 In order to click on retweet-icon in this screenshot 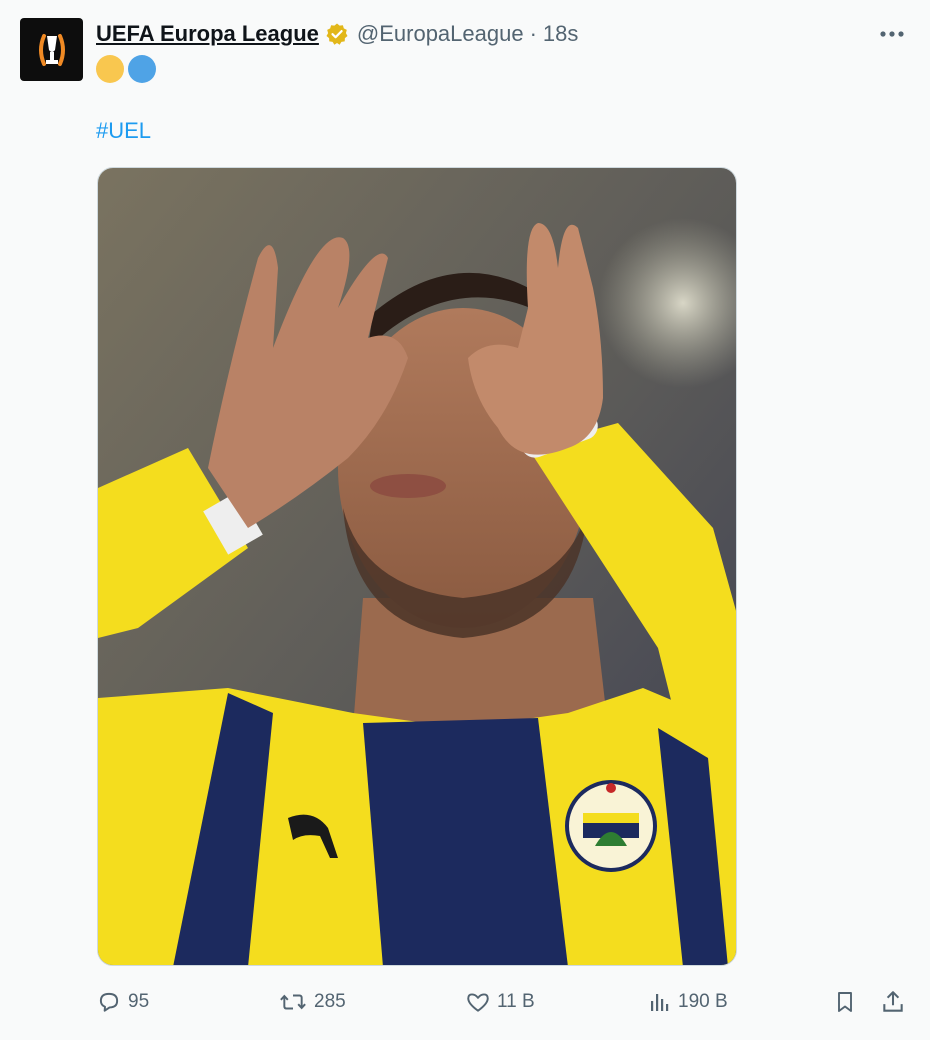, I will do `click(293, 1002)`.